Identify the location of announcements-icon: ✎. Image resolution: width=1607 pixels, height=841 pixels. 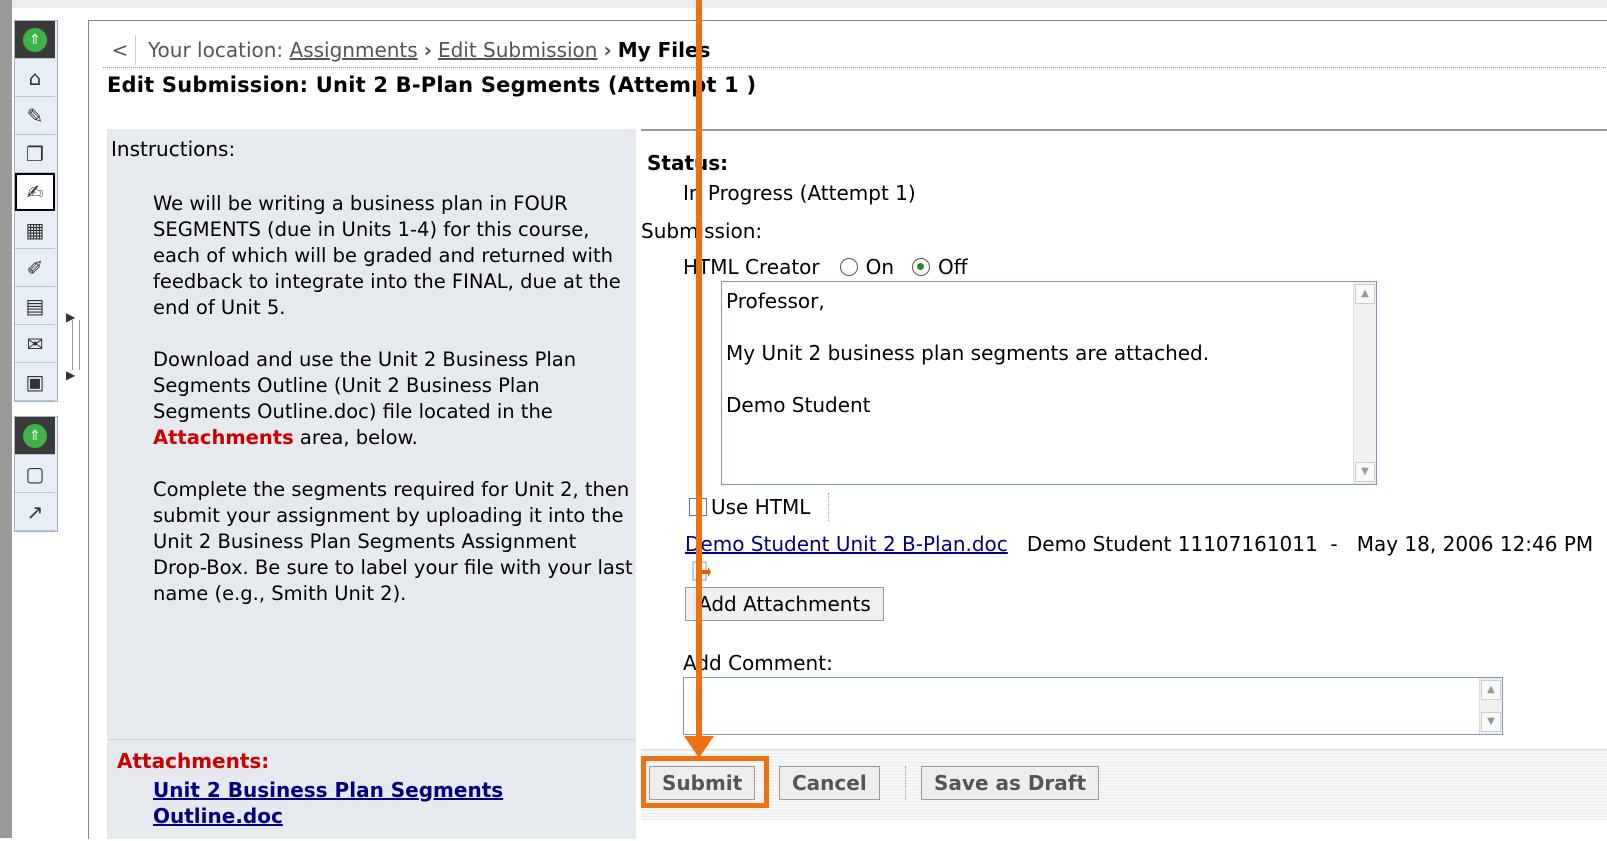
(35, 116).